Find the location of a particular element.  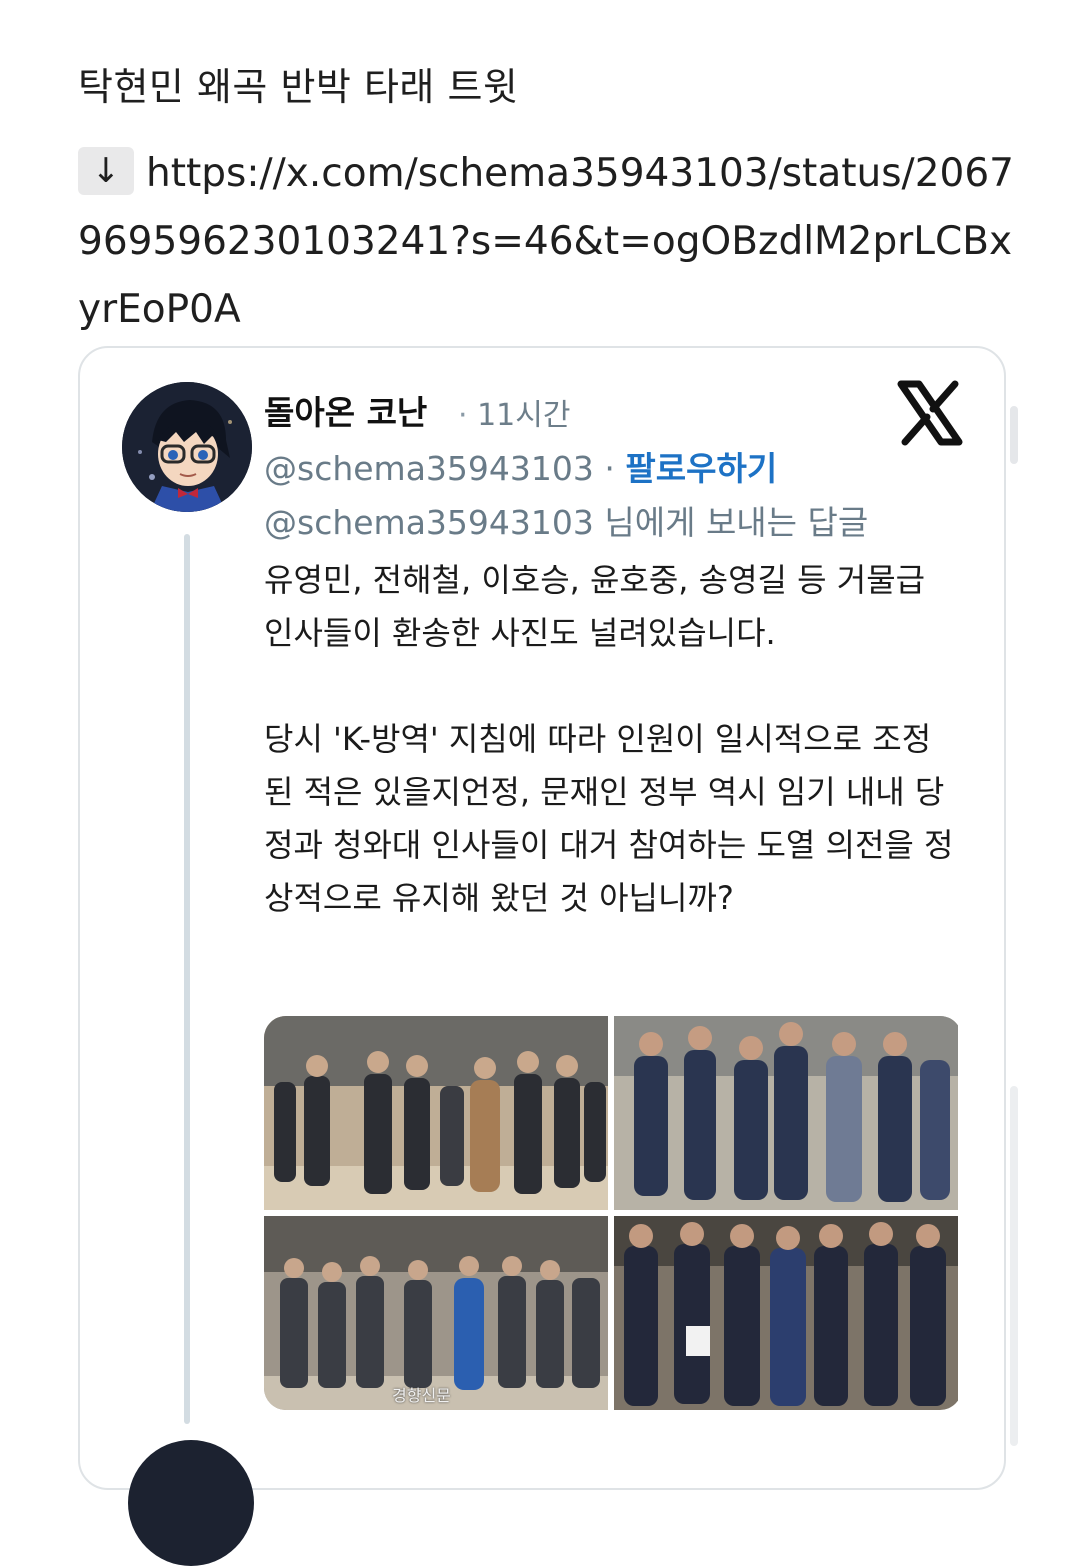

avatar is located at coordinates (187, 447).